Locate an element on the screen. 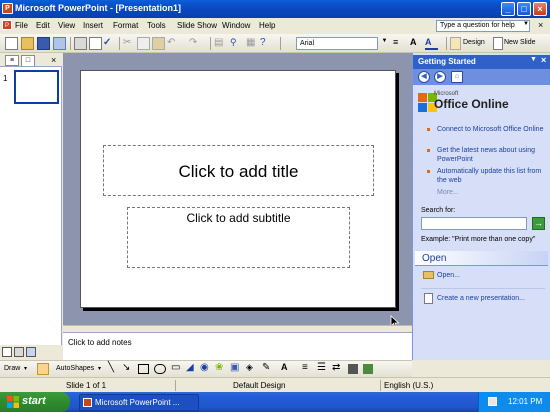 Image resolution: width=550 pixels, height=412 pixels. menu-format: Format is located at coordinates (125, 25).